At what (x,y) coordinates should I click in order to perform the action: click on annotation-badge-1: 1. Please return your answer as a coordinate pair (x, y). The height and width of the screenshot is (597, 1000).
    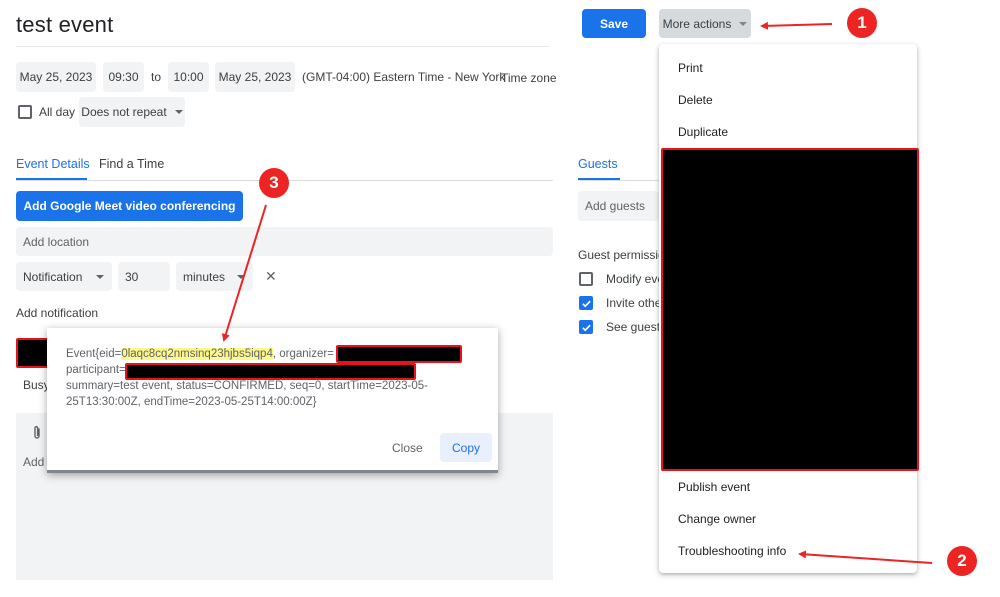
    Looking at the image, I should click on (862, 23).